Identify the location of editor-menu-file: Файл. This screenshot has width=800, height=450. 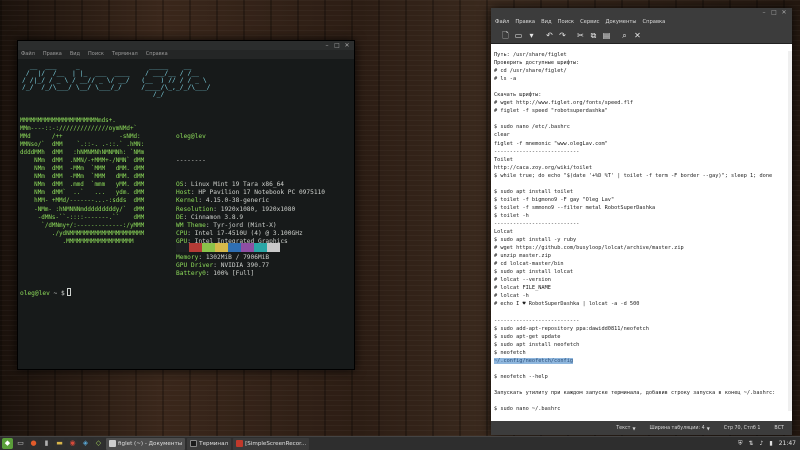
(502, 22).